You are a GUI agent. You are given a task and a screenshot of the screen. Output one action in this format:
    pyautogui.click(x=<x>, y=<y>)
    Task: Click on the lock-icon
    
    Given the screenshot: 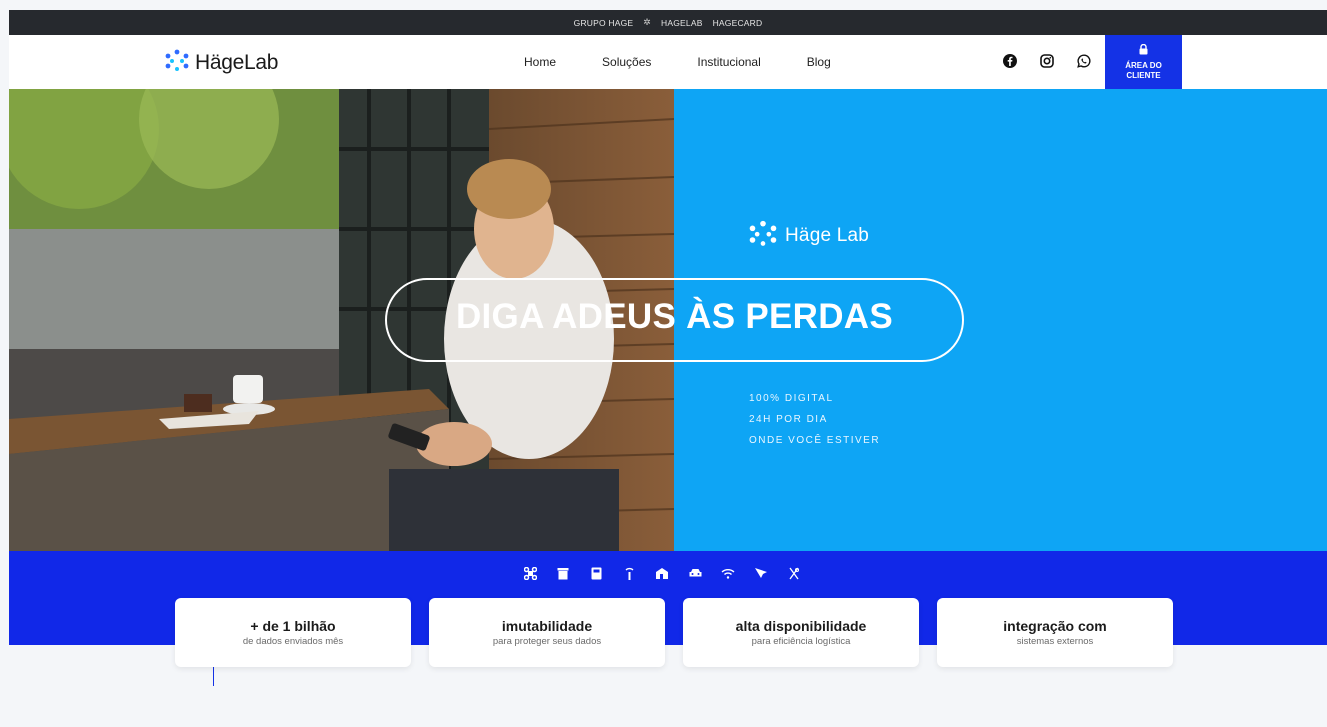 What is the action you would take?
    pyautogui.click(x=1143, y=50)
    